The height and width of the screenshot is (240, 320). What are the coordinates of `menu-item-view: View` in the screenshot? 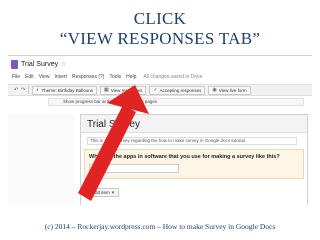 It's located at (44, 77).